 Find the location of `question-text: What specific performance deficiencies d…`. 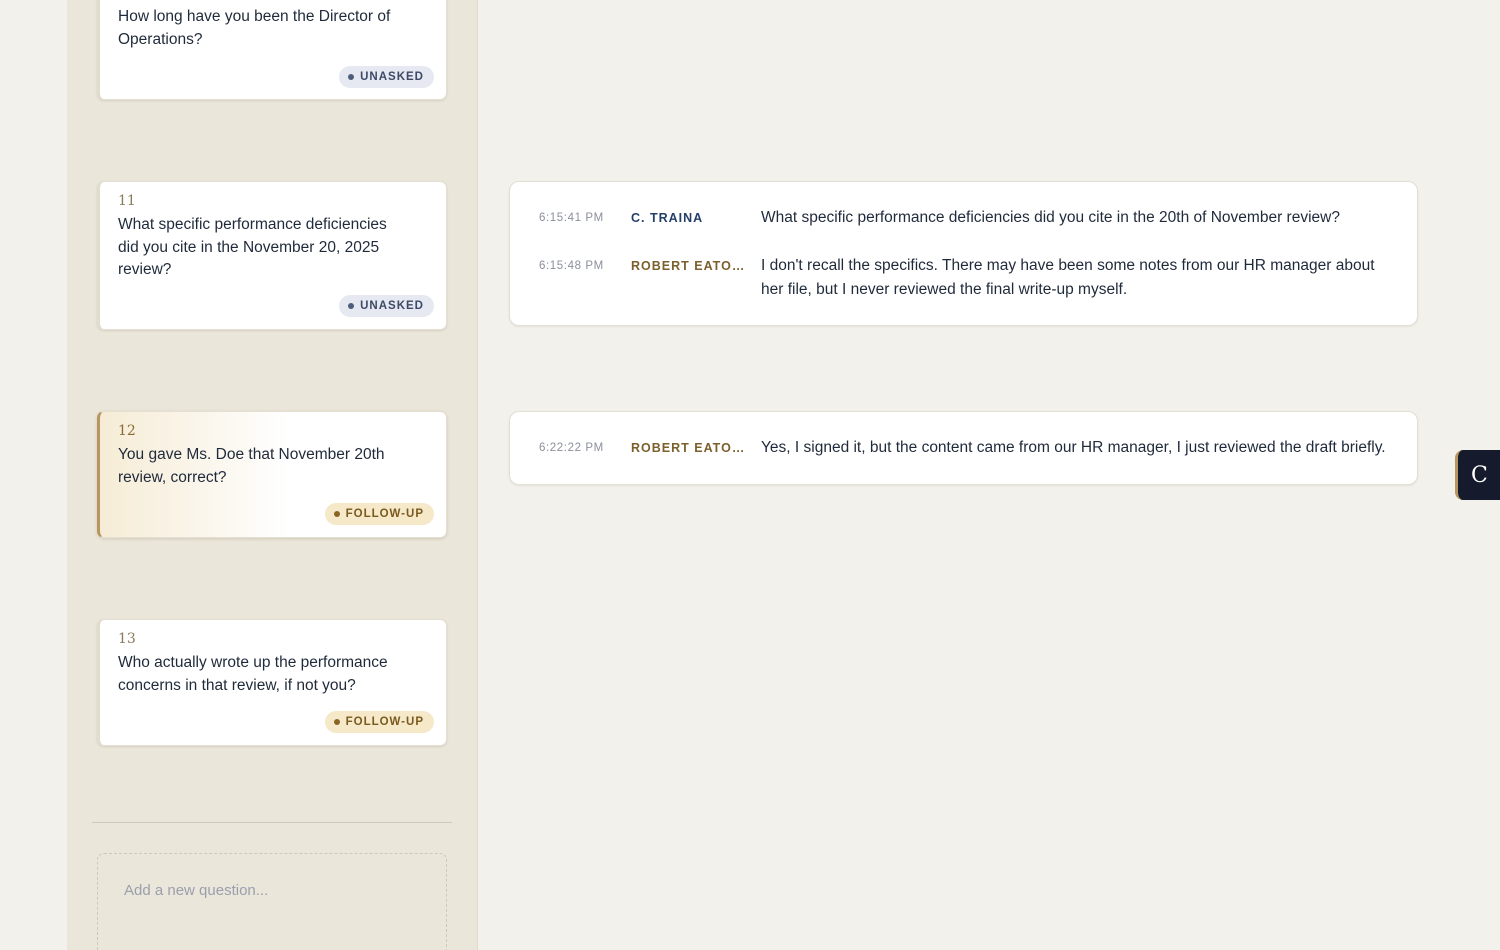

question-text: What specific performance deficiencies d… is located at coordinates (252, 247).